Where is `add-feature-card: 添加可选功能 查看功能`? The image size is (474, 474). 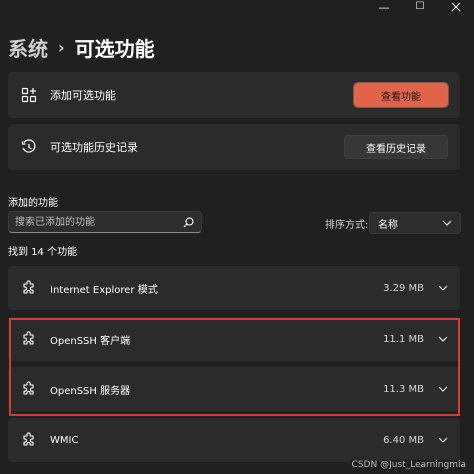
add-feature-card: 添加可选功能 查看功能 is located at coordinates (234, 95).